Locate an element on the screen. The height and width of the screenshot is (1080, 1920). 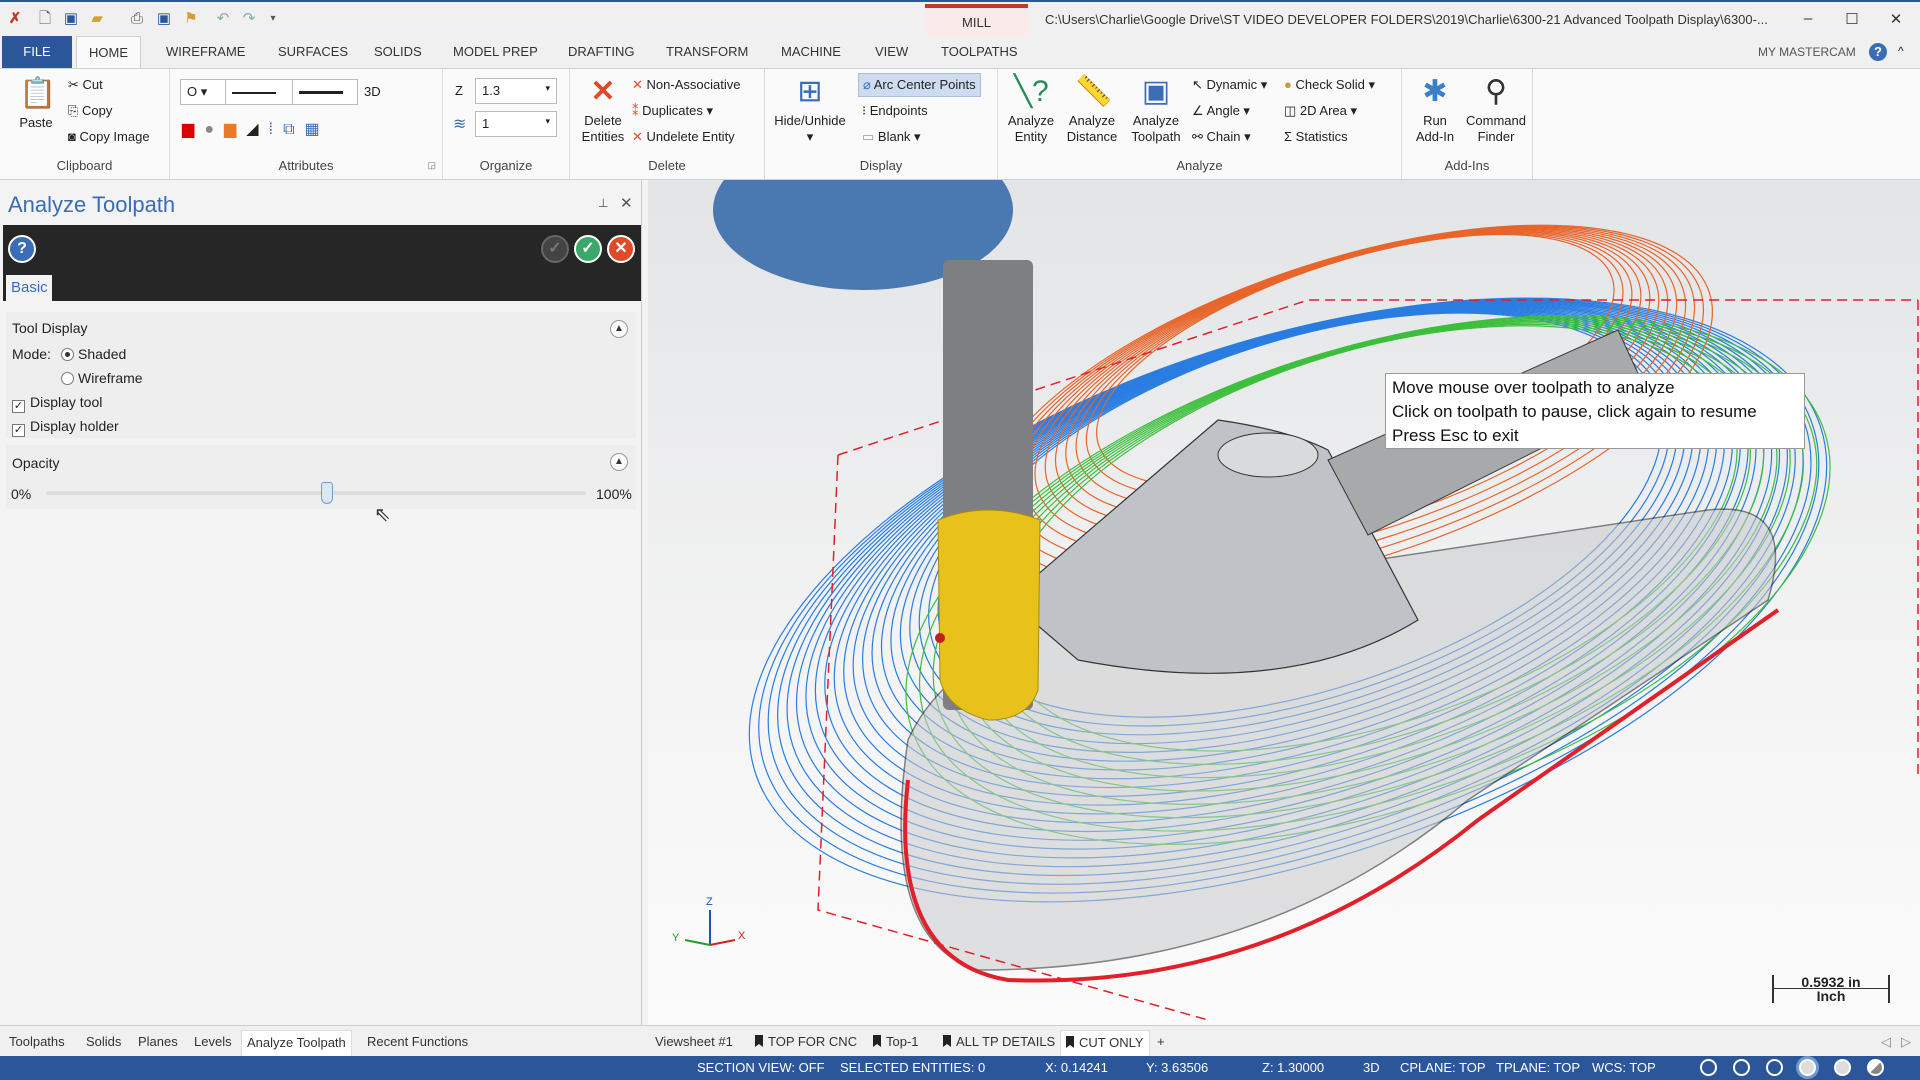
z-depth-input: 1.3 ▾ is located at coordinates (516, 91).